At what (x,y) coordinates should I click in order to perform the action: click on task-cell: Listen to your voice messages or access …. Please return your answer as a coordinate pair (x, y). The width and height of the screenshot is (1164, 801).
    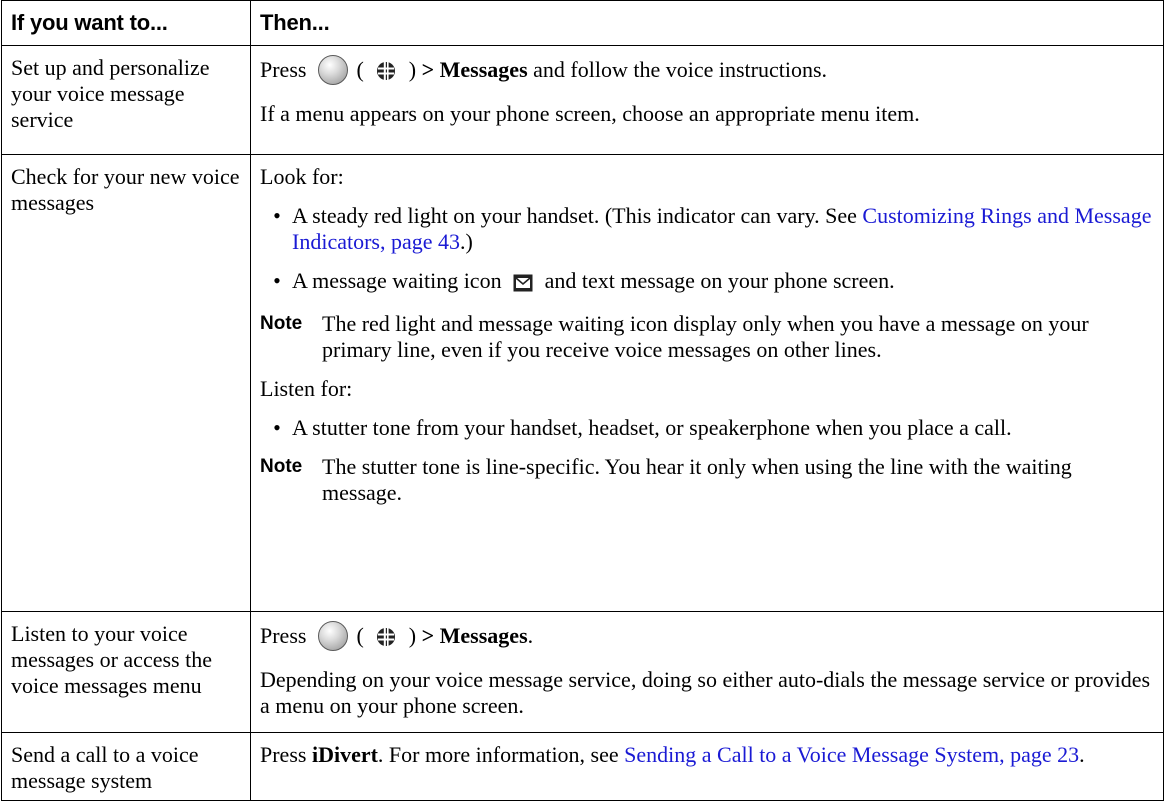
    Looking at the image, I should click on (126, 672).